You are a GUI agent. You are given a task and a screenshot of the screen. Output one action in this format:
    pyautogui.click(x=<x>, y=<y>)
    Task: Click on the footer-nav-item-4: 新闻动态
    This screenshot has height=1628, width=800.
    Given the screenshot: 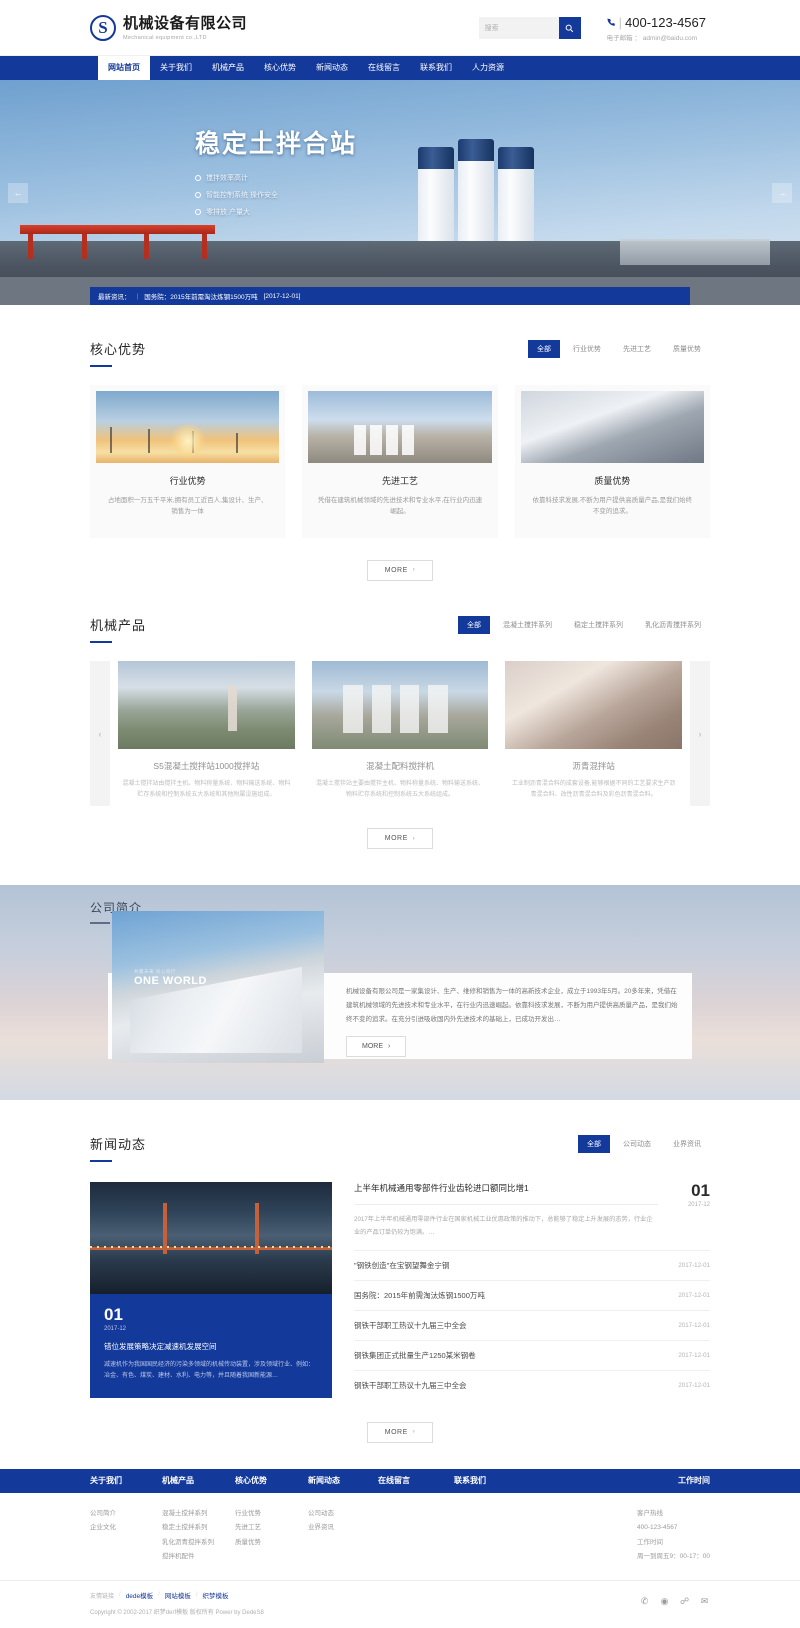 What is the action you would take?
    pyautogui.click(x=343, y=1480)
    